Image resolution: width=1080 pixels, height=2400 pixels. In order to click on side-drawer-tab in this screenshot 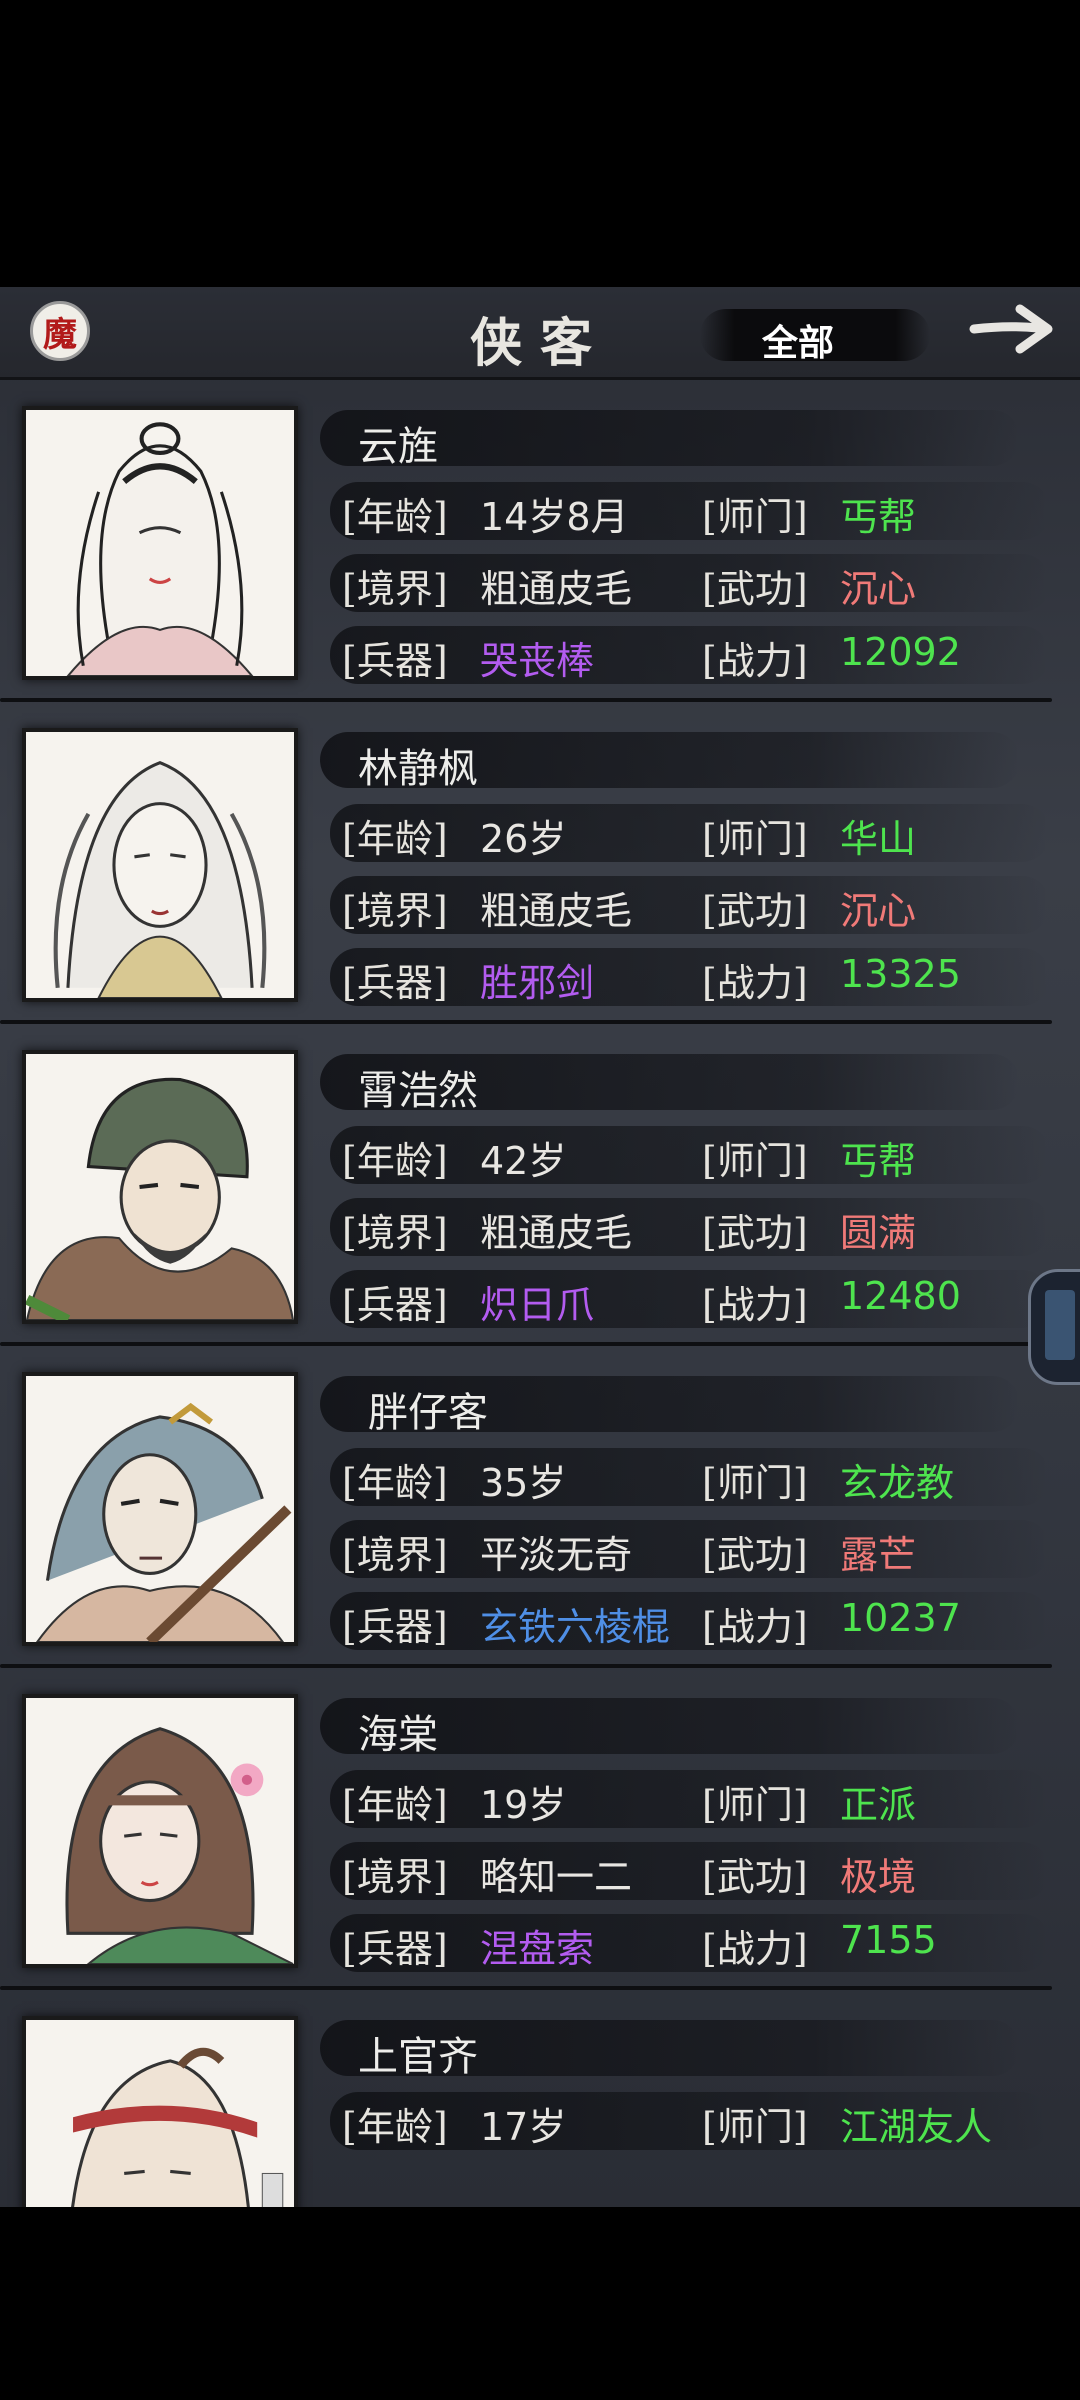, I will do `click(1054, 1327)`.